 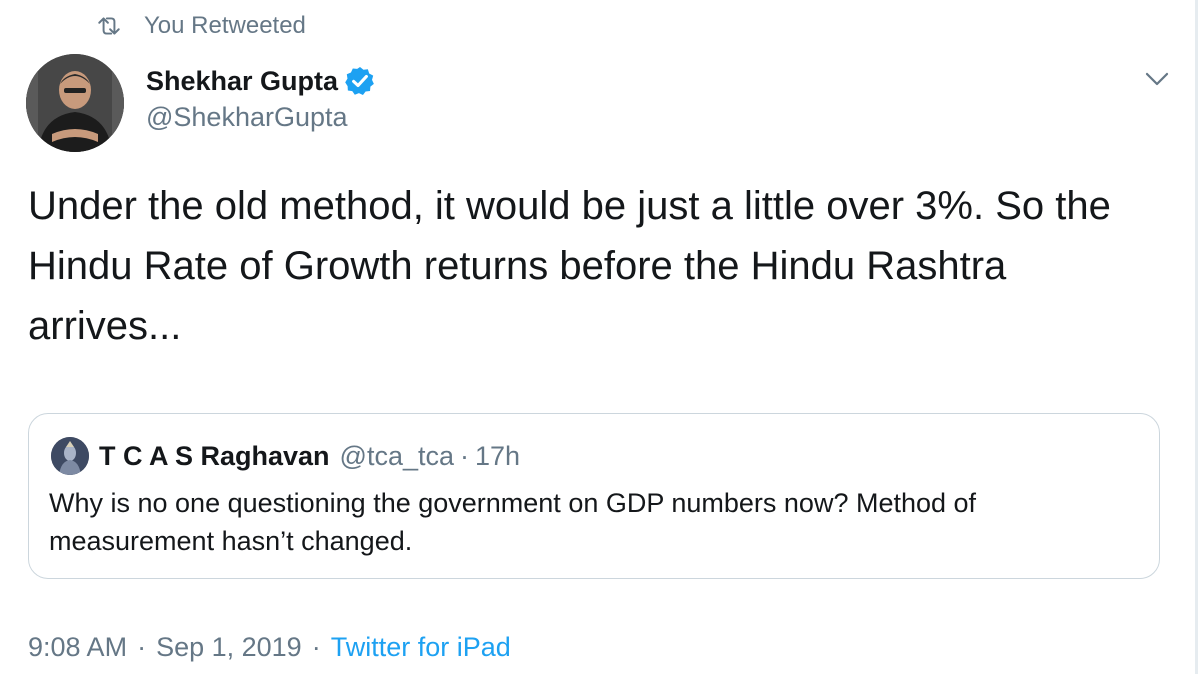 What do you see at coordinates (75, 103) in the screenshot?
I see `avatar` at bounding box center [75, 103].